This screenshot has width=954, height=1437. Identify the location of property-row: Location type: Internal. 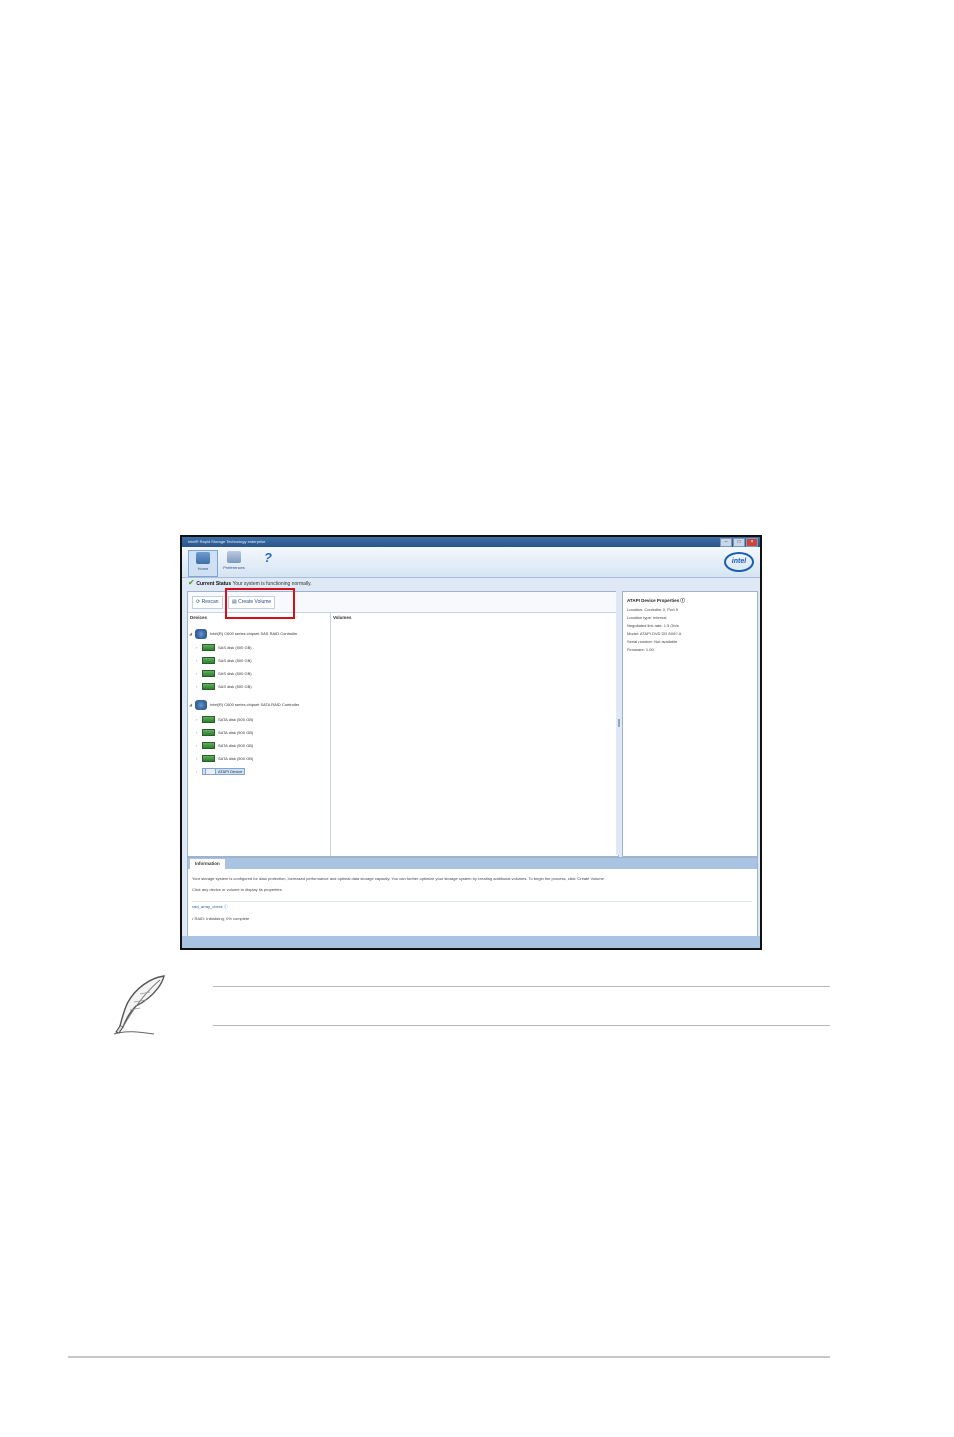
(647, 617).